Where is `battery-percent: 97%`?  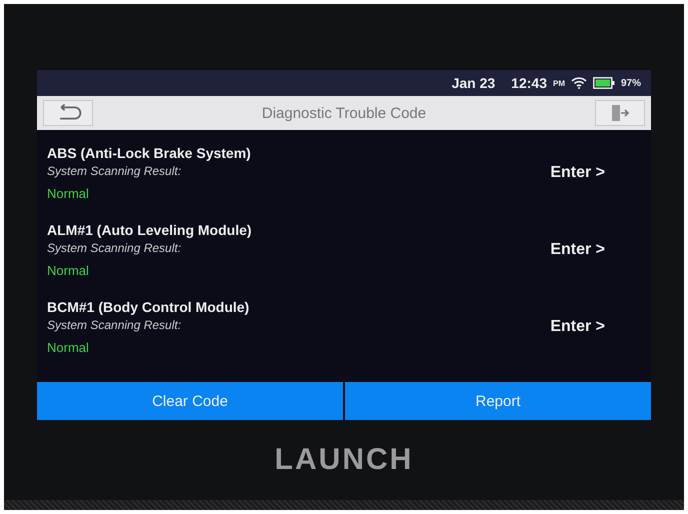 battery-percent: 97% is located at coordinates (630, 83).